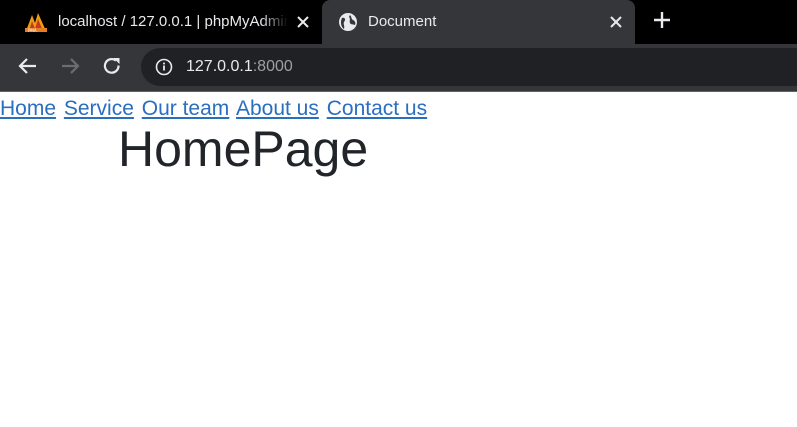 This screenshot has width=797, height=427. I want to click on tab-title: localhost / 127.0.0.1 | phpMyAdmin, so click(173, 21).